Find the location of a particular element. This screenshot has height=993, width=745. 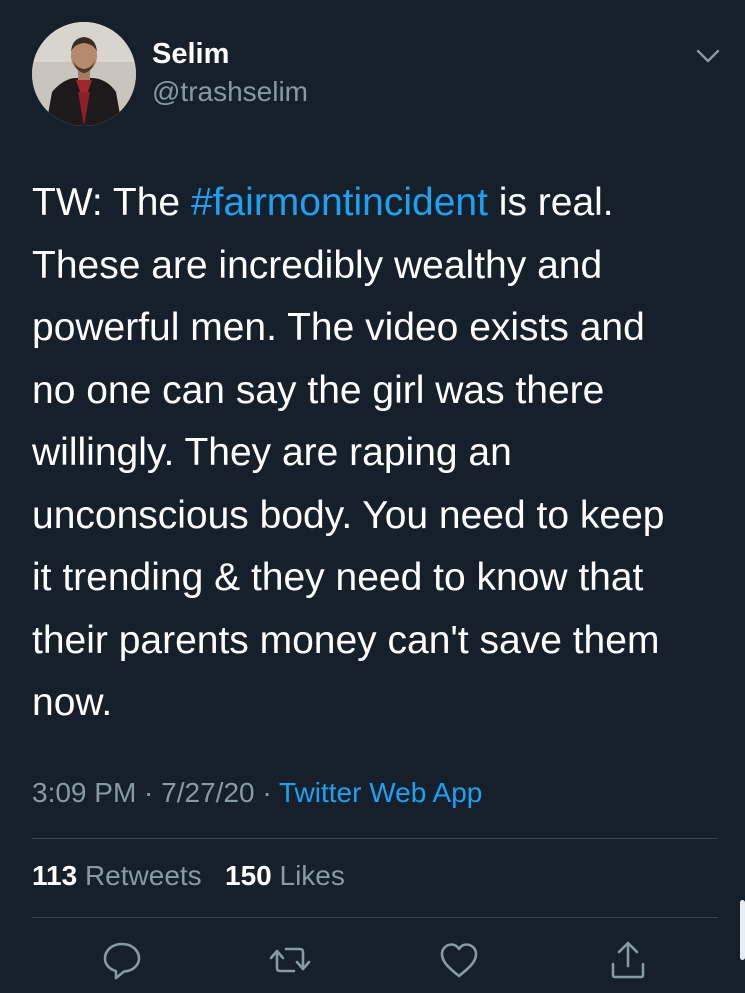

tweet-text-line: willingly. They are raping an is located at coordinates (272, 452).